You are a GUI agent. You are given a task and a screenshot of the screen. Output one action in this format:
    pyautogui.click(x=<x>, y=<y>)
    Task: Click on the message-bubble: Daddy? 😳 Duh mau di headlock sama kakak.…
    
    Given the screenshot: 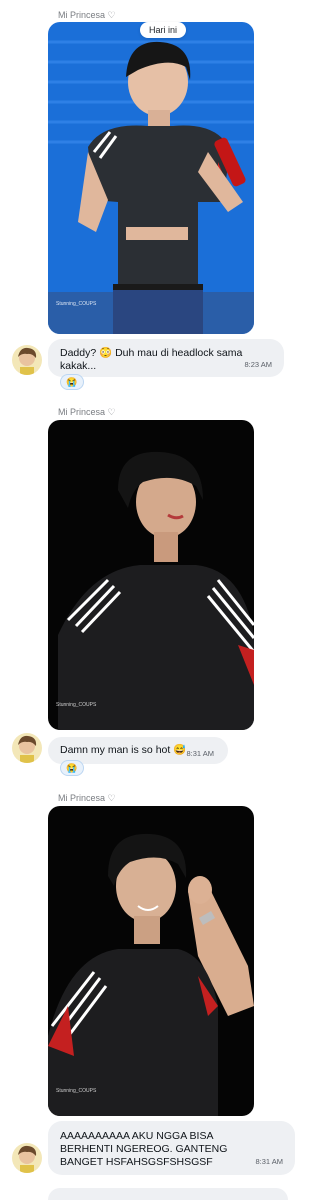 What is the action you would take?
    pyautogui.click(x=166, y=358)
    